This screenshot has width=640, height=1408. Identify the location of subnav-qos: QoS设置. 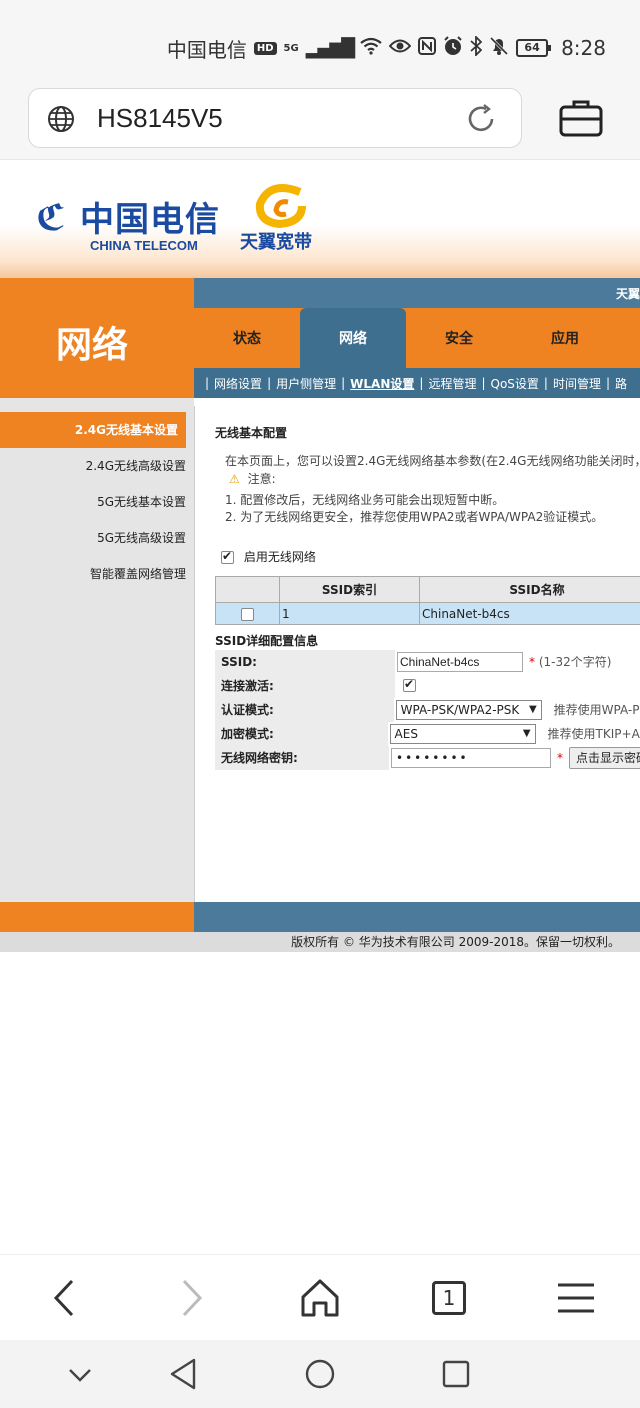
(515, 383).